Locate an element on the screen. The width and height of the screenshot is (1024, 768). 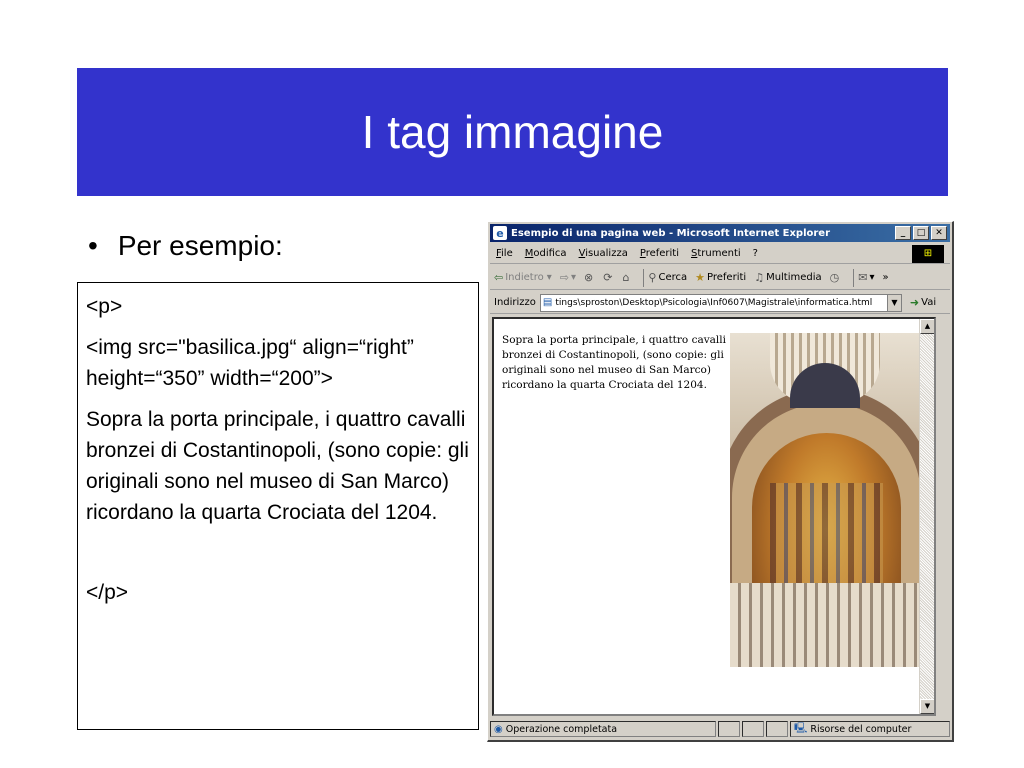
favorites-icon: ★ is located at coordinates (700, 277).